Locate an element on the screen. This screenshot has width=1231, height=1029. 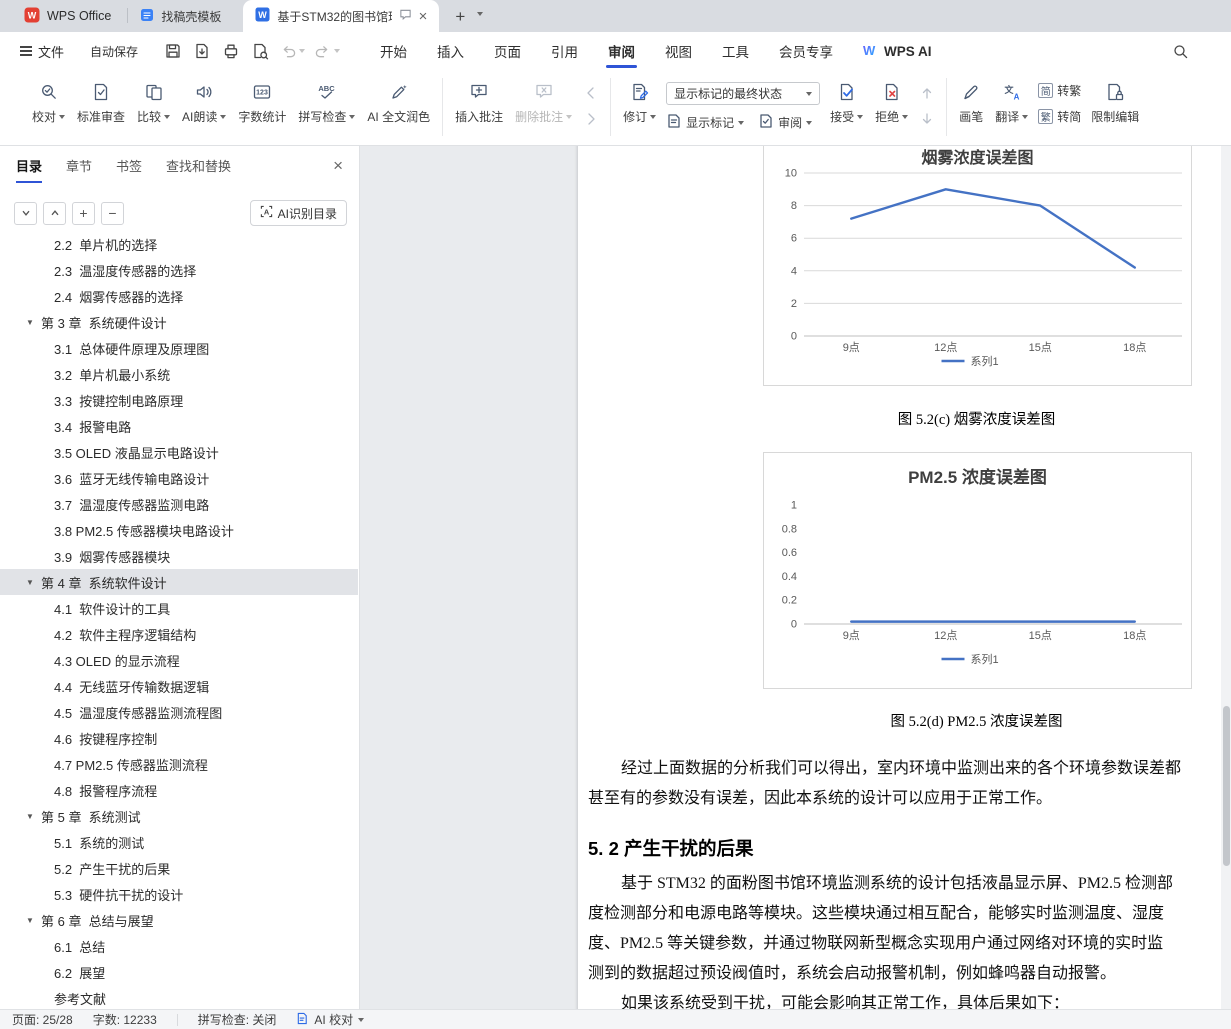
menu-view: 视图 is located at coordinates (678, 51).